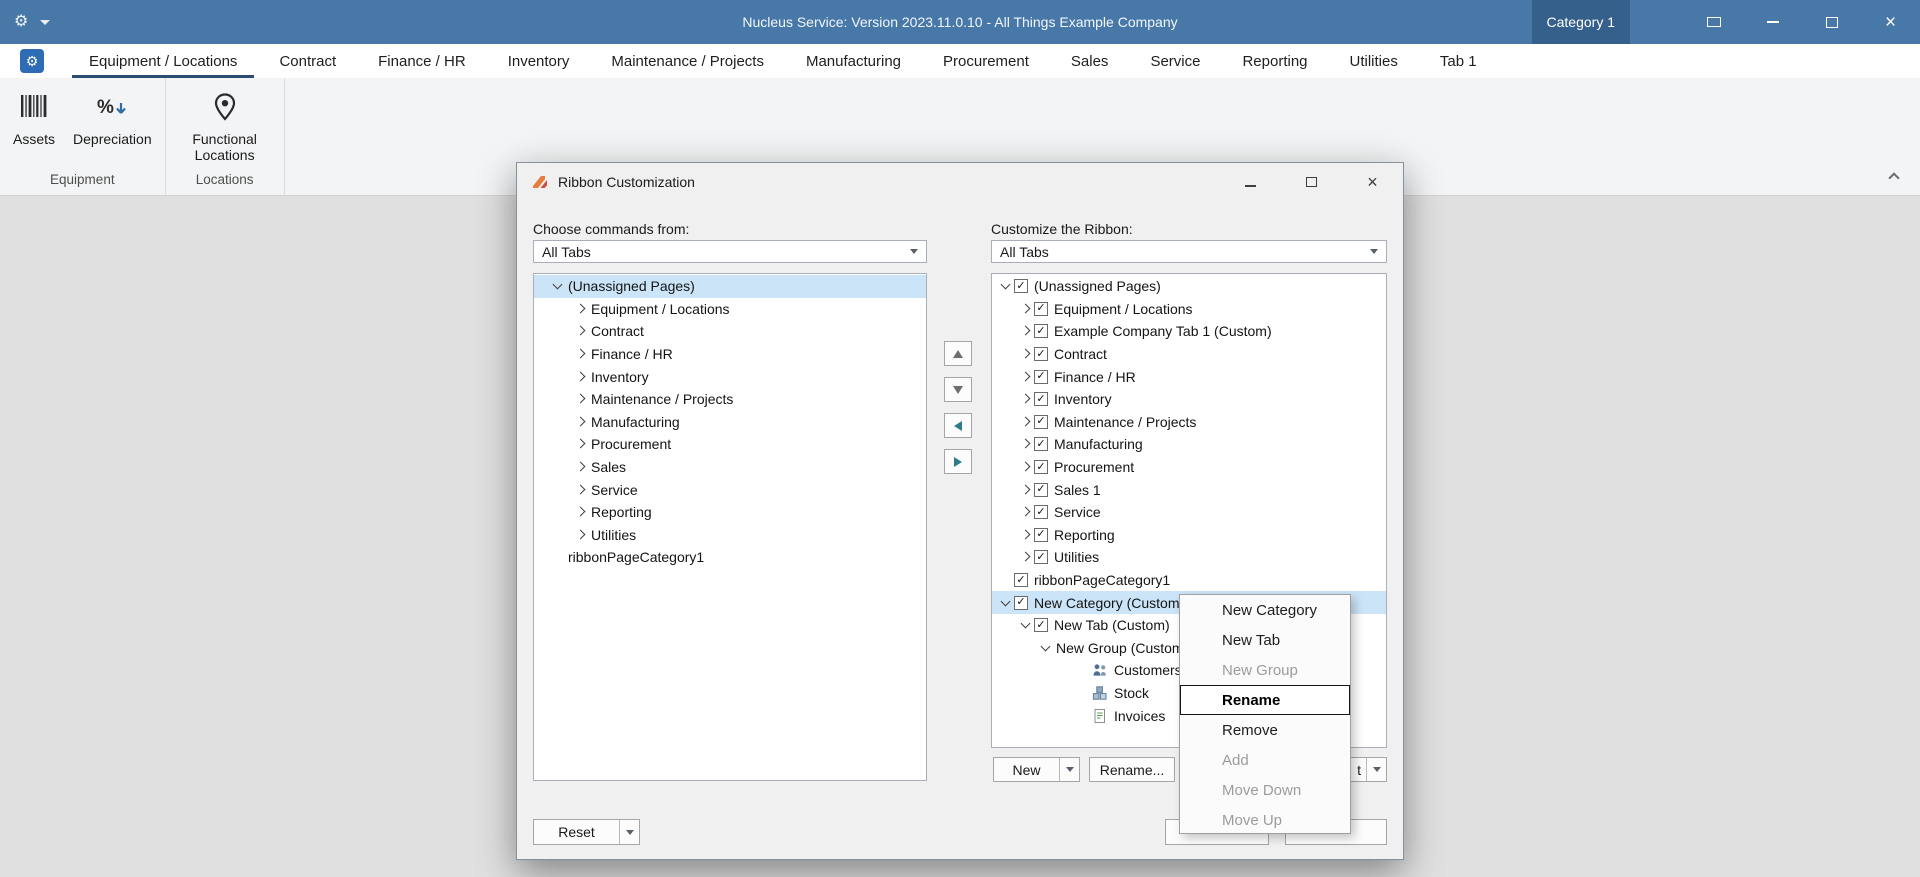  What do you see at coordinates (1250, 181) in the screenshot?
I see `dialog-minimize-button` at bounding box center [1250, 181].